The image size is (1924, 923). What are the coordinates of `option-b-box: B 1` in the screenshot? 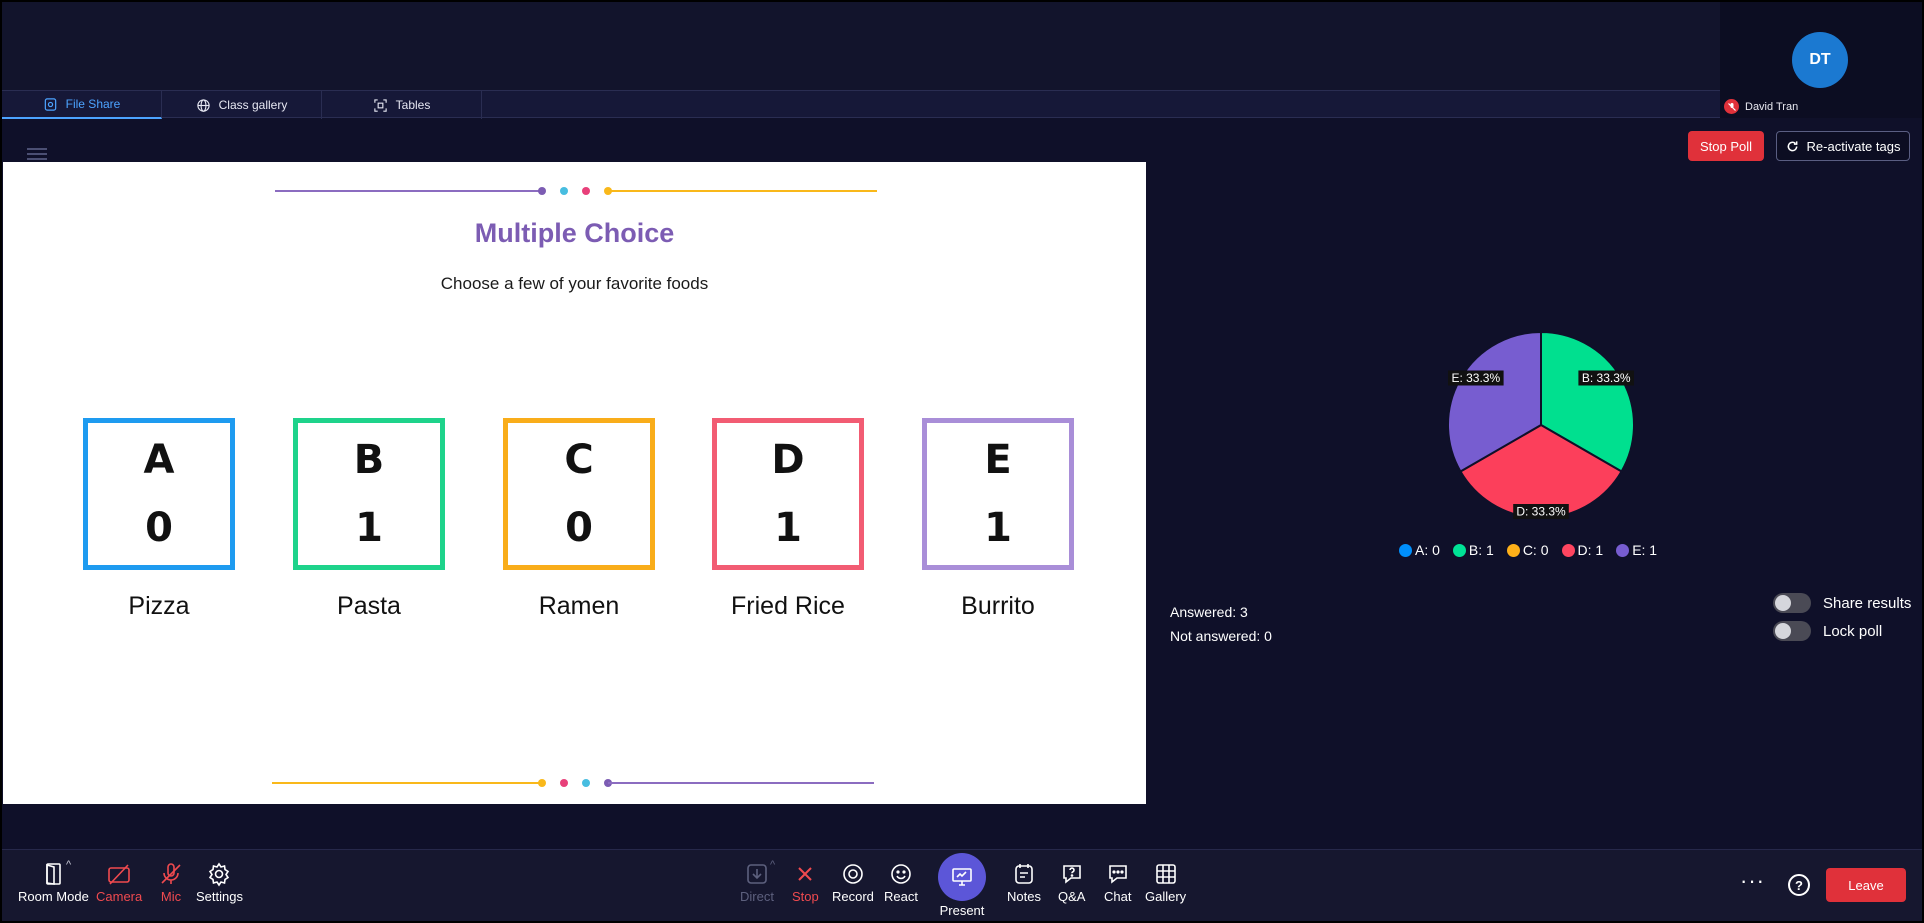 It's located at (369, 494).